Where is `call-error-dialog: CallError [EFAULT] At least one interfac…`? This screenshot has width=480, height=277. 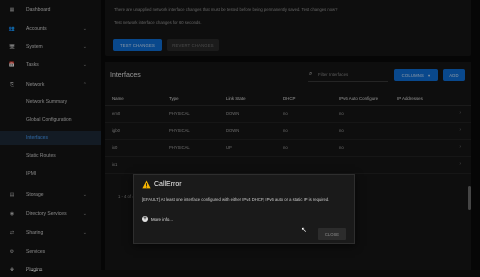
call-error-dialog: CallError [EFAULT] At least one interfac… is located at coordinates (244, 209).